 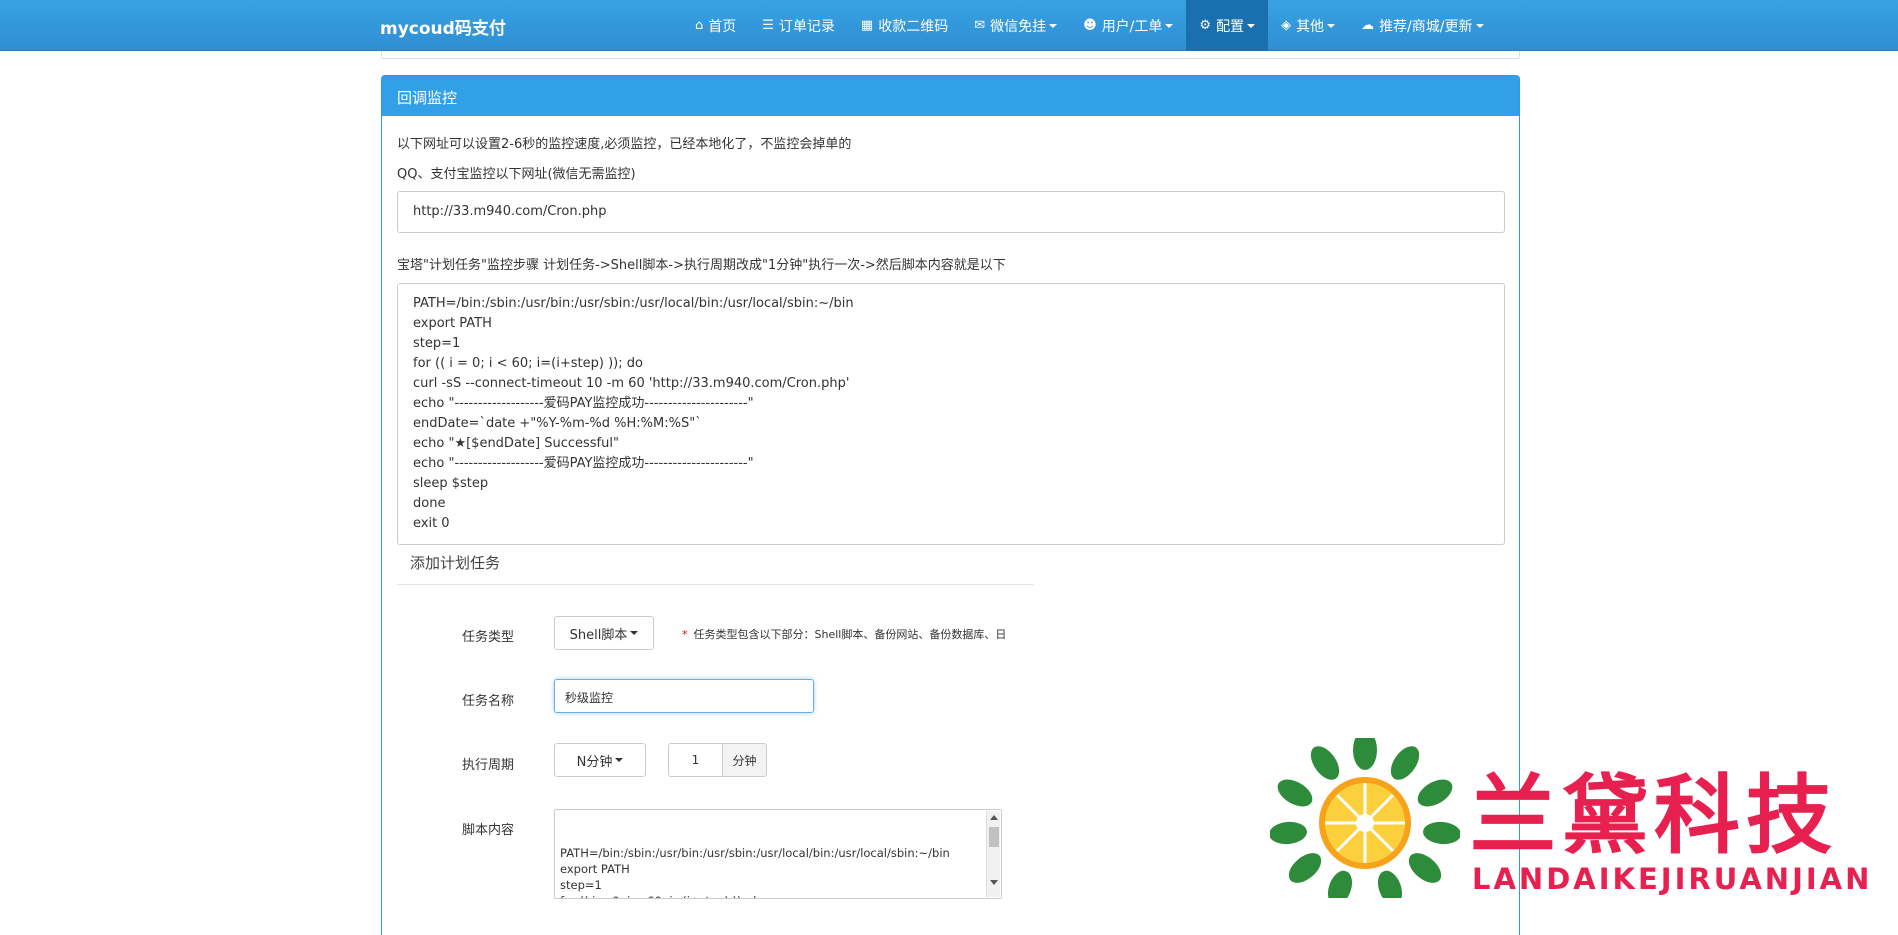 What do you see at coordinates (744, 760) in the screenshot?
I see `period-unit-addon: 分钟` at bounding box center [744, 760].